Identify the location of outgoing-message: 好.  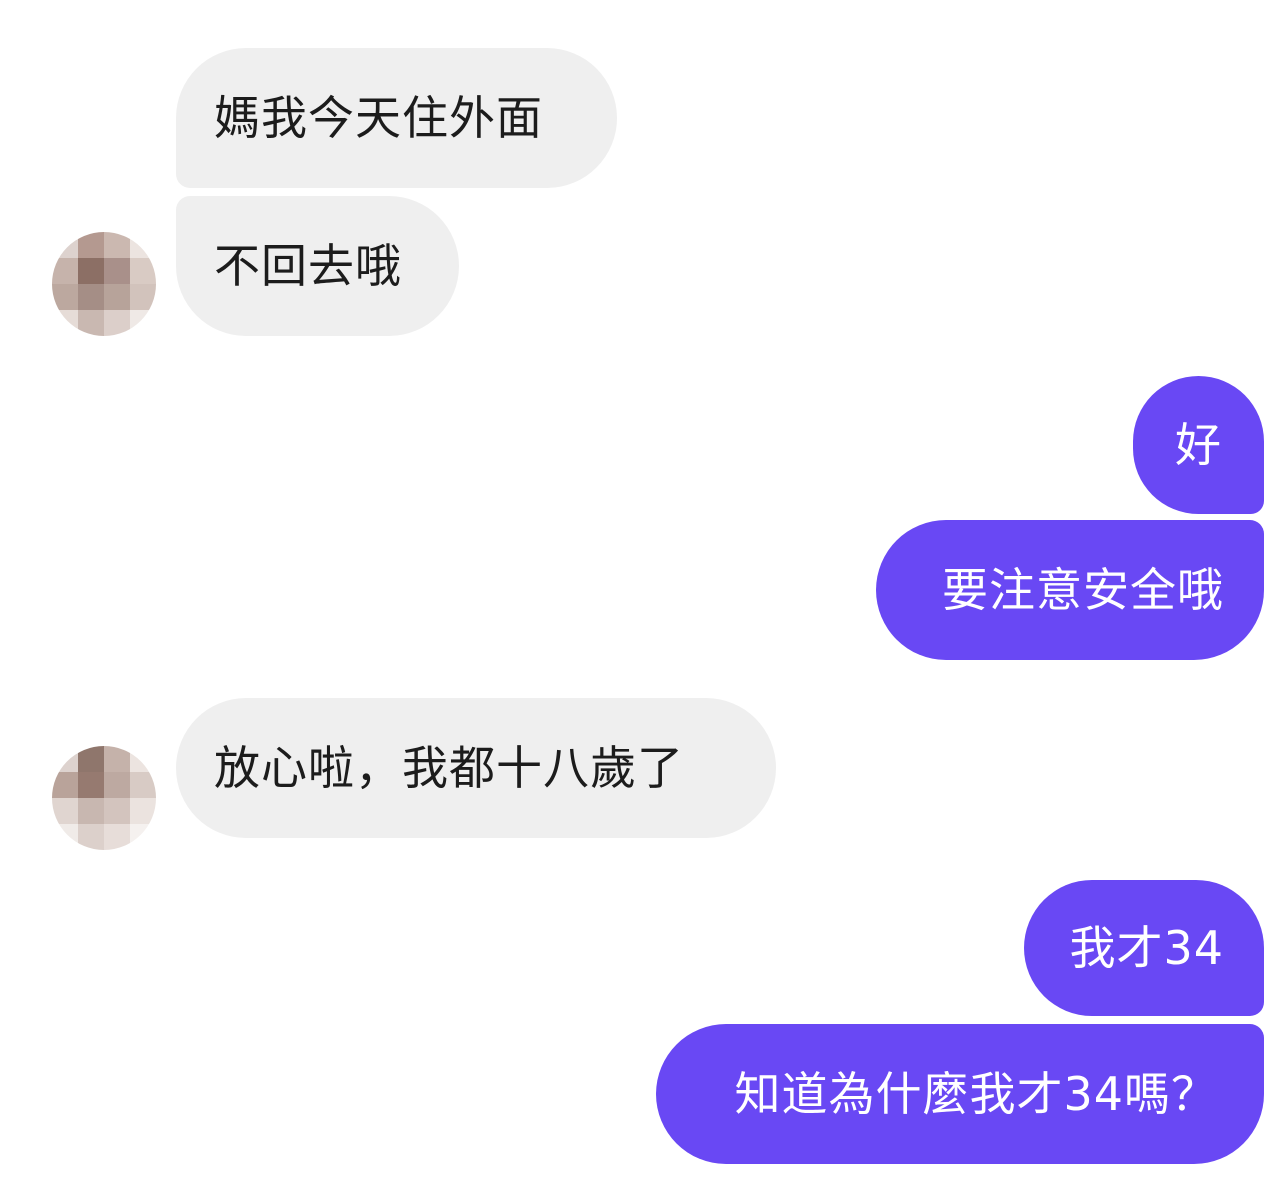
(1198, 445).